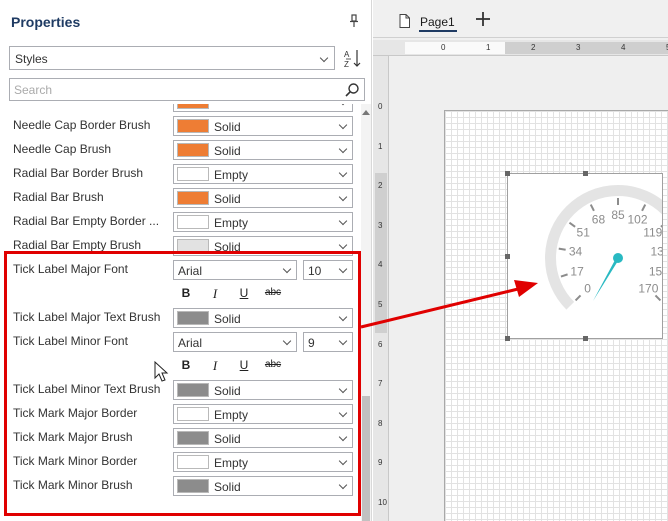  I want to click on property-row: Needle Cap Border Brush Solid, so click(180, 126).